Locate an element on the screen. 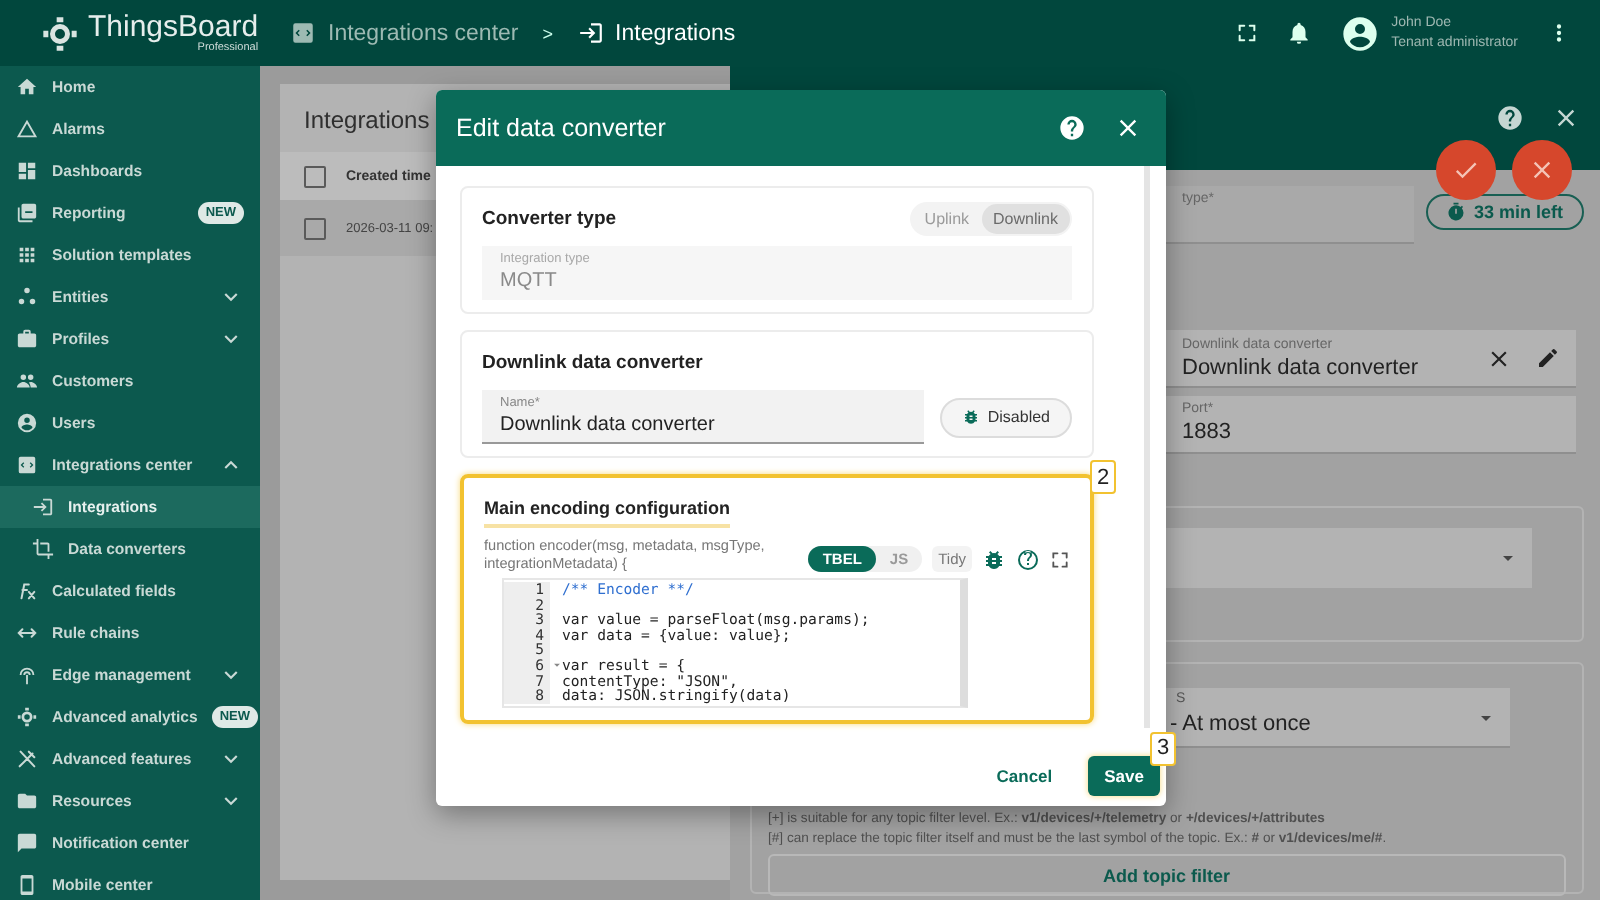 The width and height of the screenshot is (1600, 900). dots-grid-icon is located at coordinates (27, 255).